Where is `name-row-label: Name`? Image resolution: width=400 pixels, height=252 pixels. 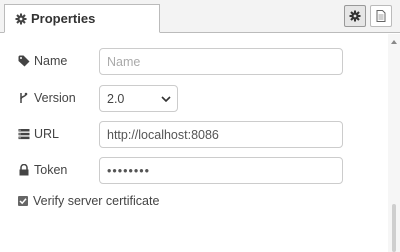
name-row-label: Name is located at coordinates (42, 61).